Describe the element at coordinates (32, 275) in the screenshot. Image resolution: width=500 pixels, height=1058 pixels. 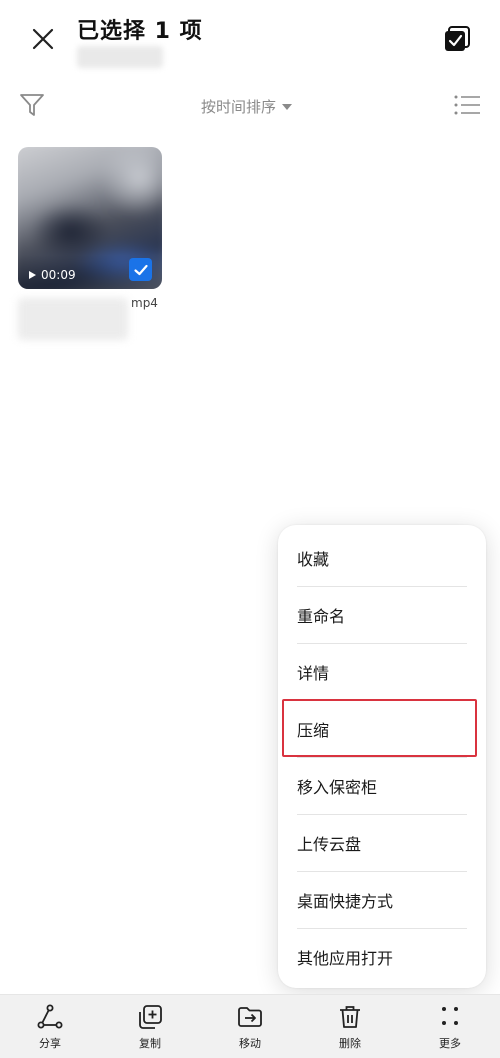
I see `play-icon` at that location.